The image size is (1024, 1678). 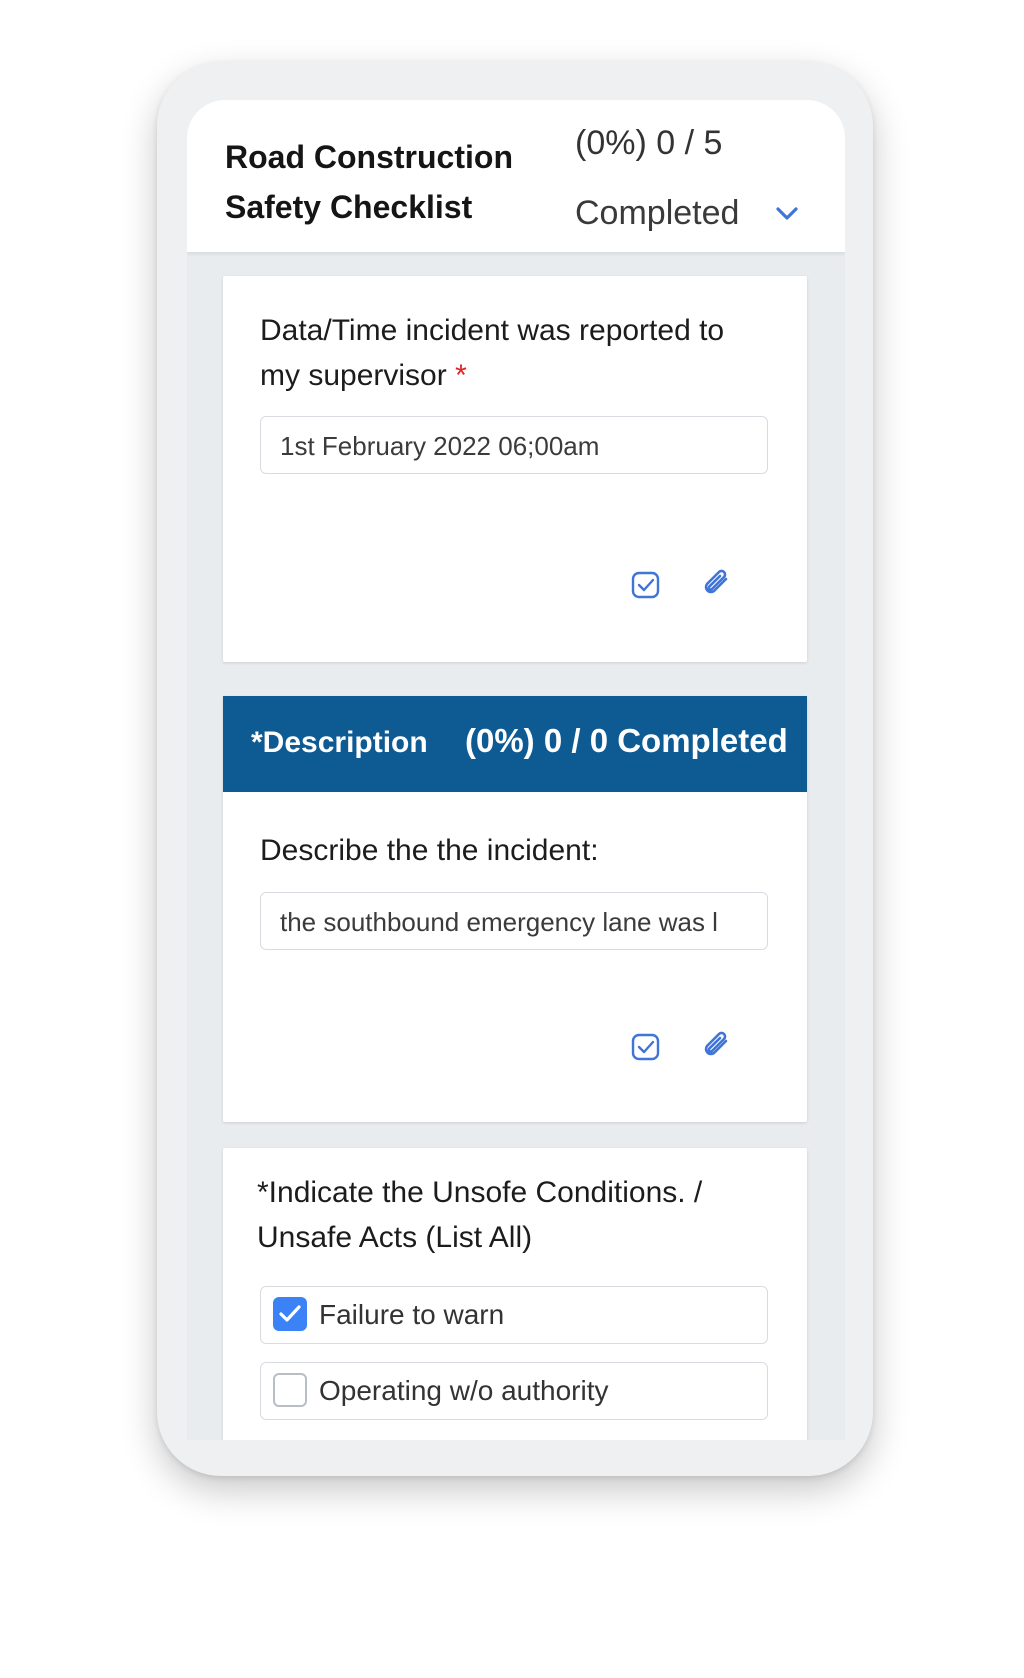 I want to click on checkbox-checked, so click(x=290, y=1314).